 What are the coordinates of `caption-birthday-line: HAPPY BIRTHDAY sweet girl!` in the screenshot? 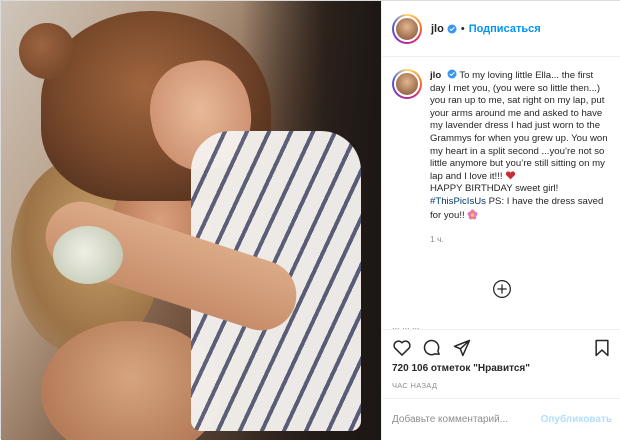 It's located at (494, 189).